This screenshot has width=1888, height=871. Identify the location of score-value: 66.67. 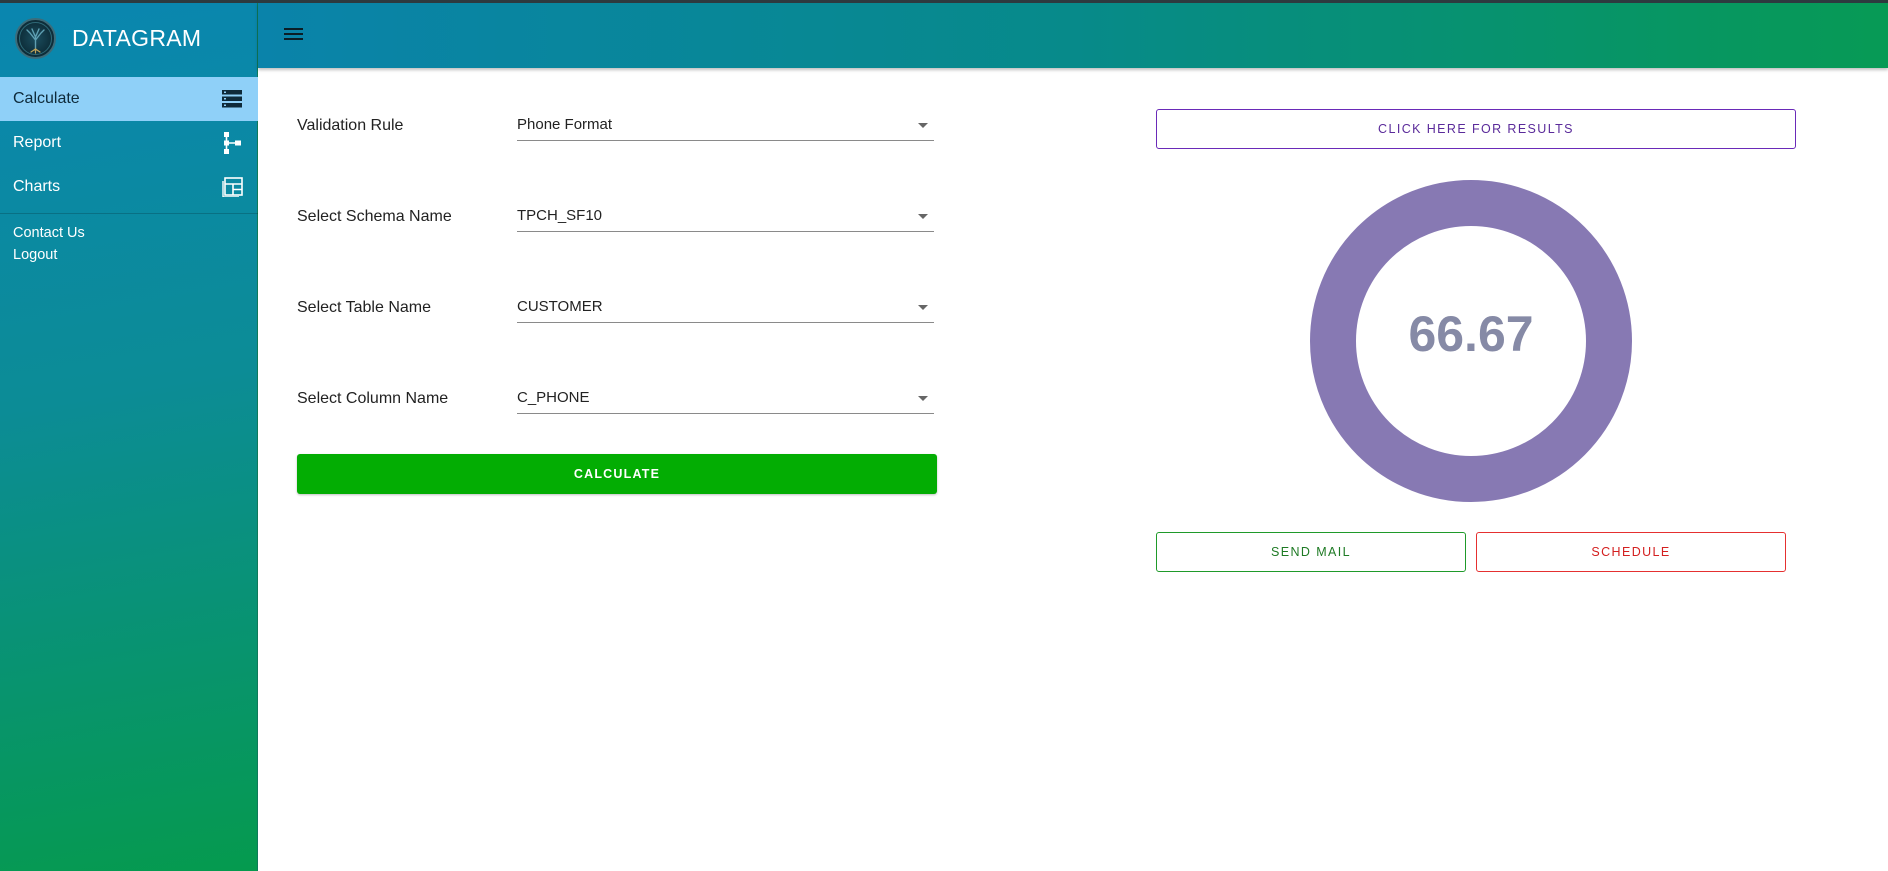
(1471, 334).